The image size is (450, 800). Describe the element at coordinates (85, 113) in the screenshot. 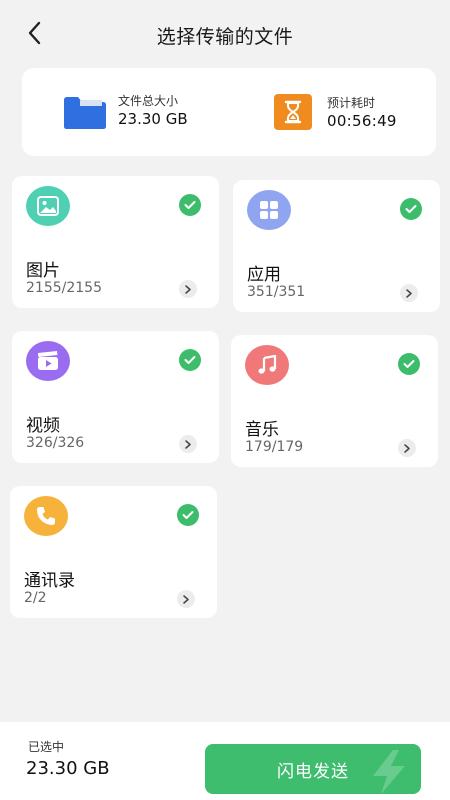

I see `folder-icon` at that location.